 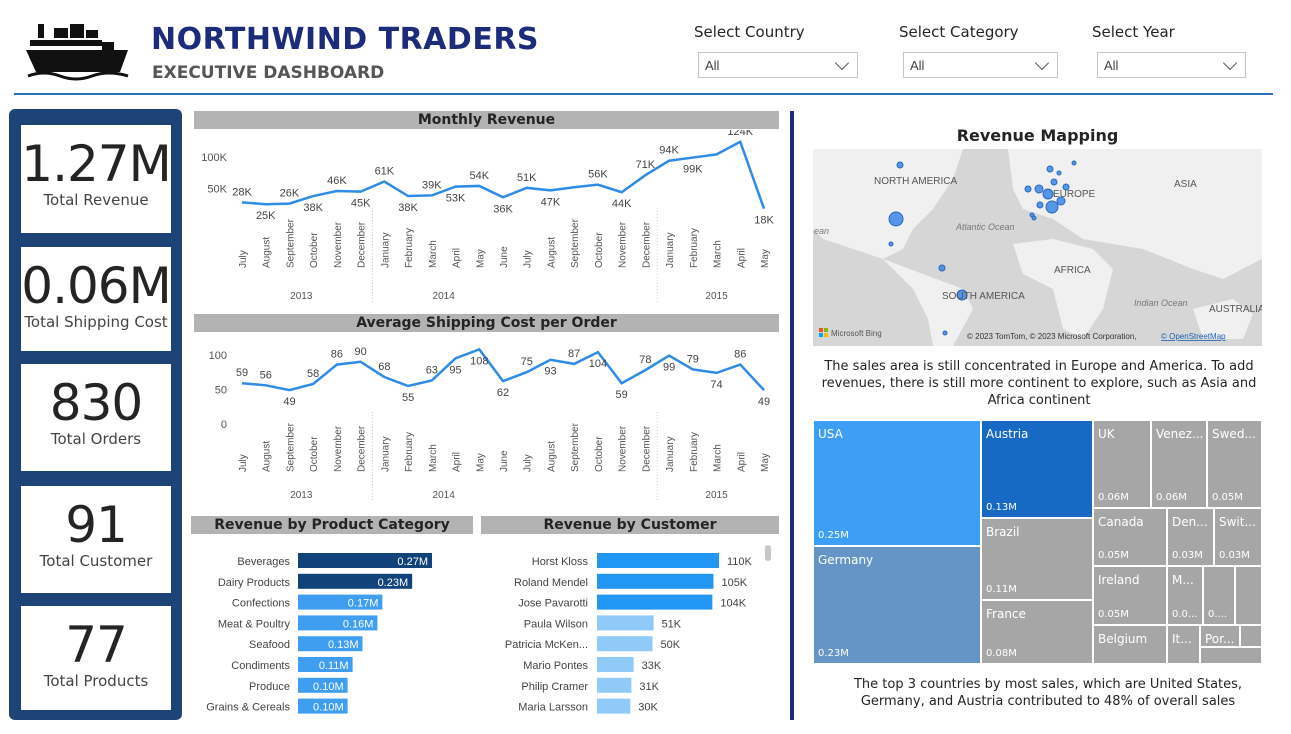 I want to click on data-label: 93, so click(x=550, y=372).